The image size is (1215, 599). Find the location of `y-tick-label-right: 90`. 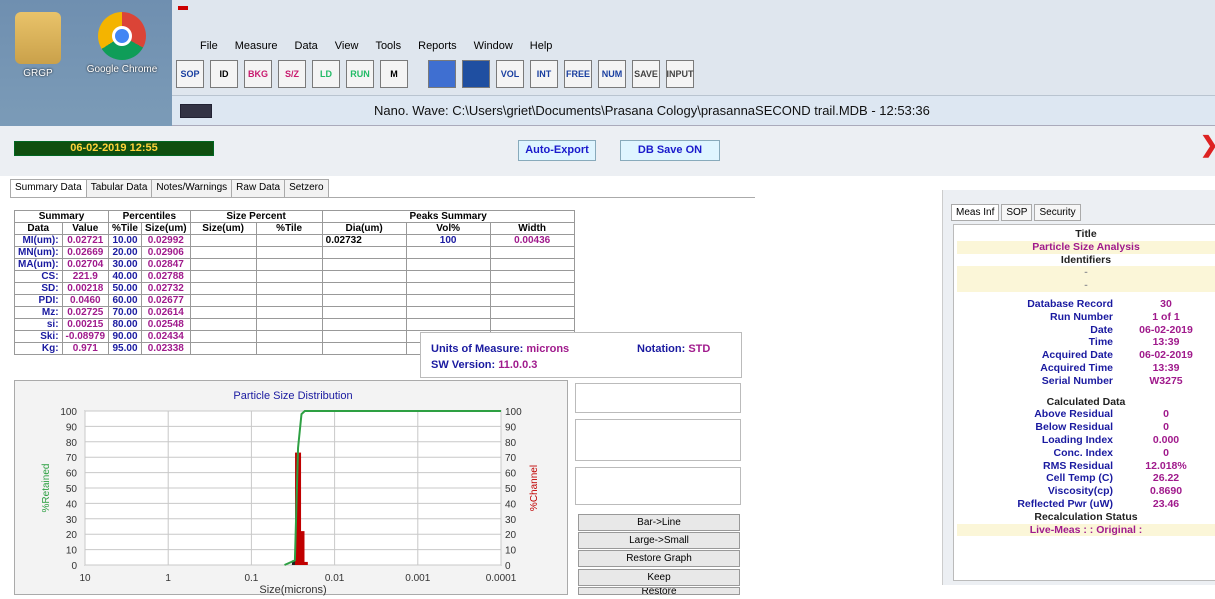

y-tick-label-right: 90 is located at coordinates (511, 427).